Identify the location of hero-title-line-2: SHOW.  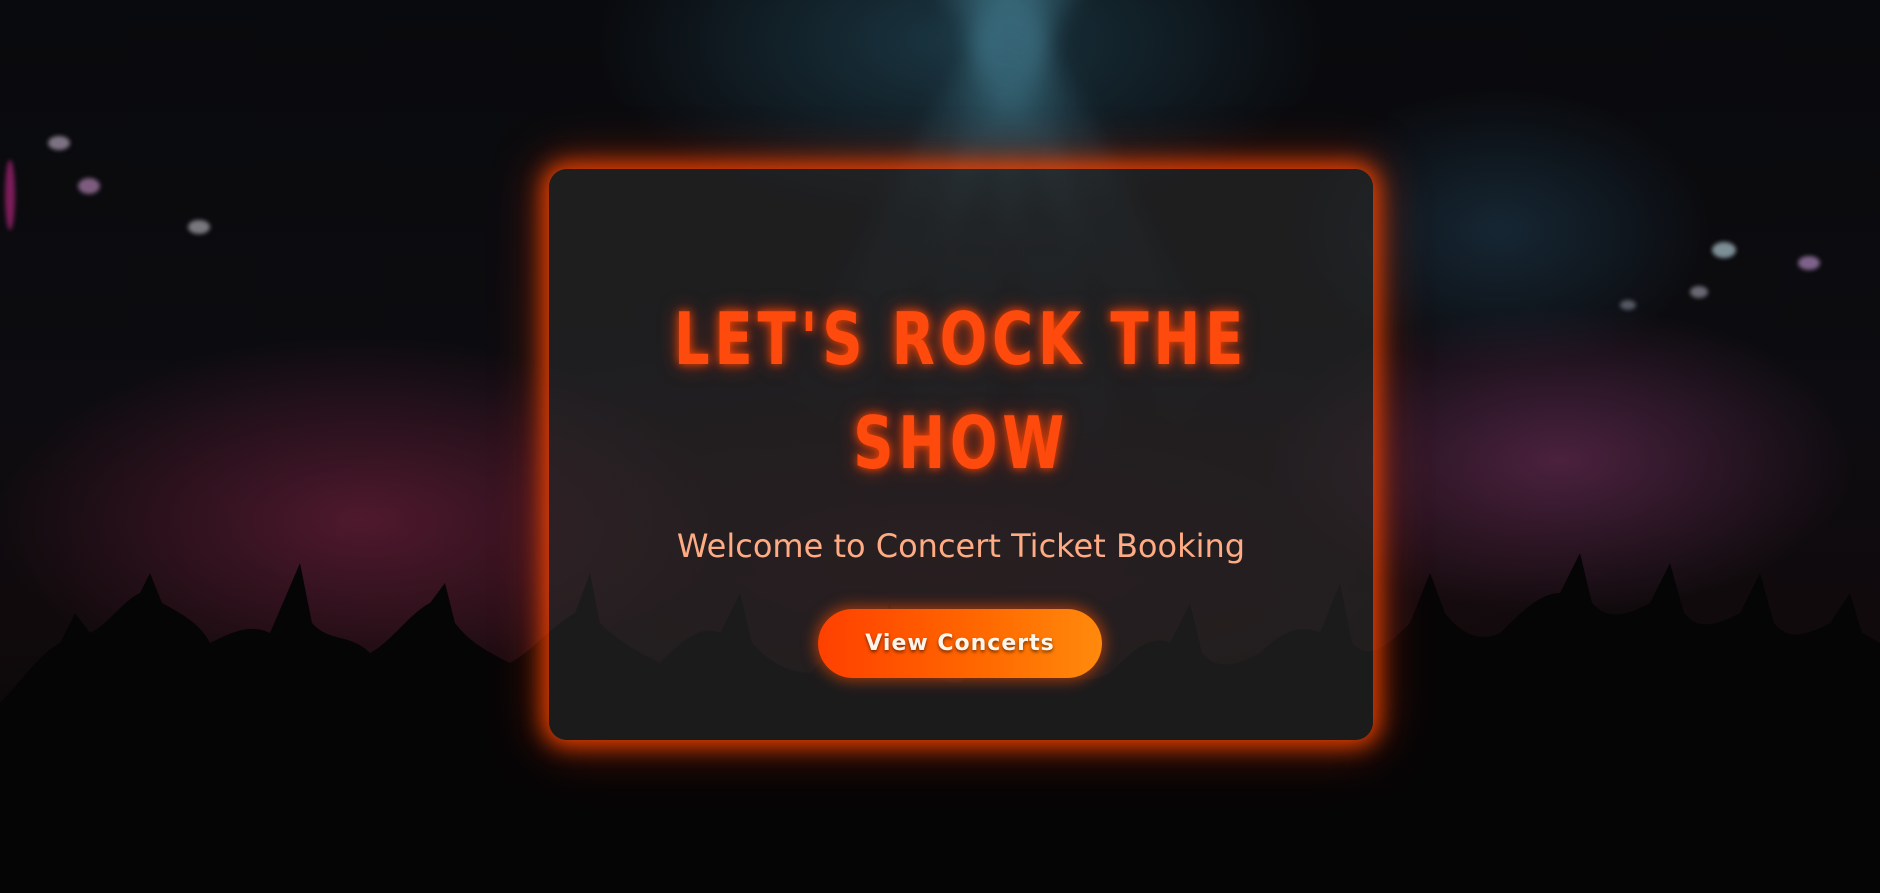
(961, 443).